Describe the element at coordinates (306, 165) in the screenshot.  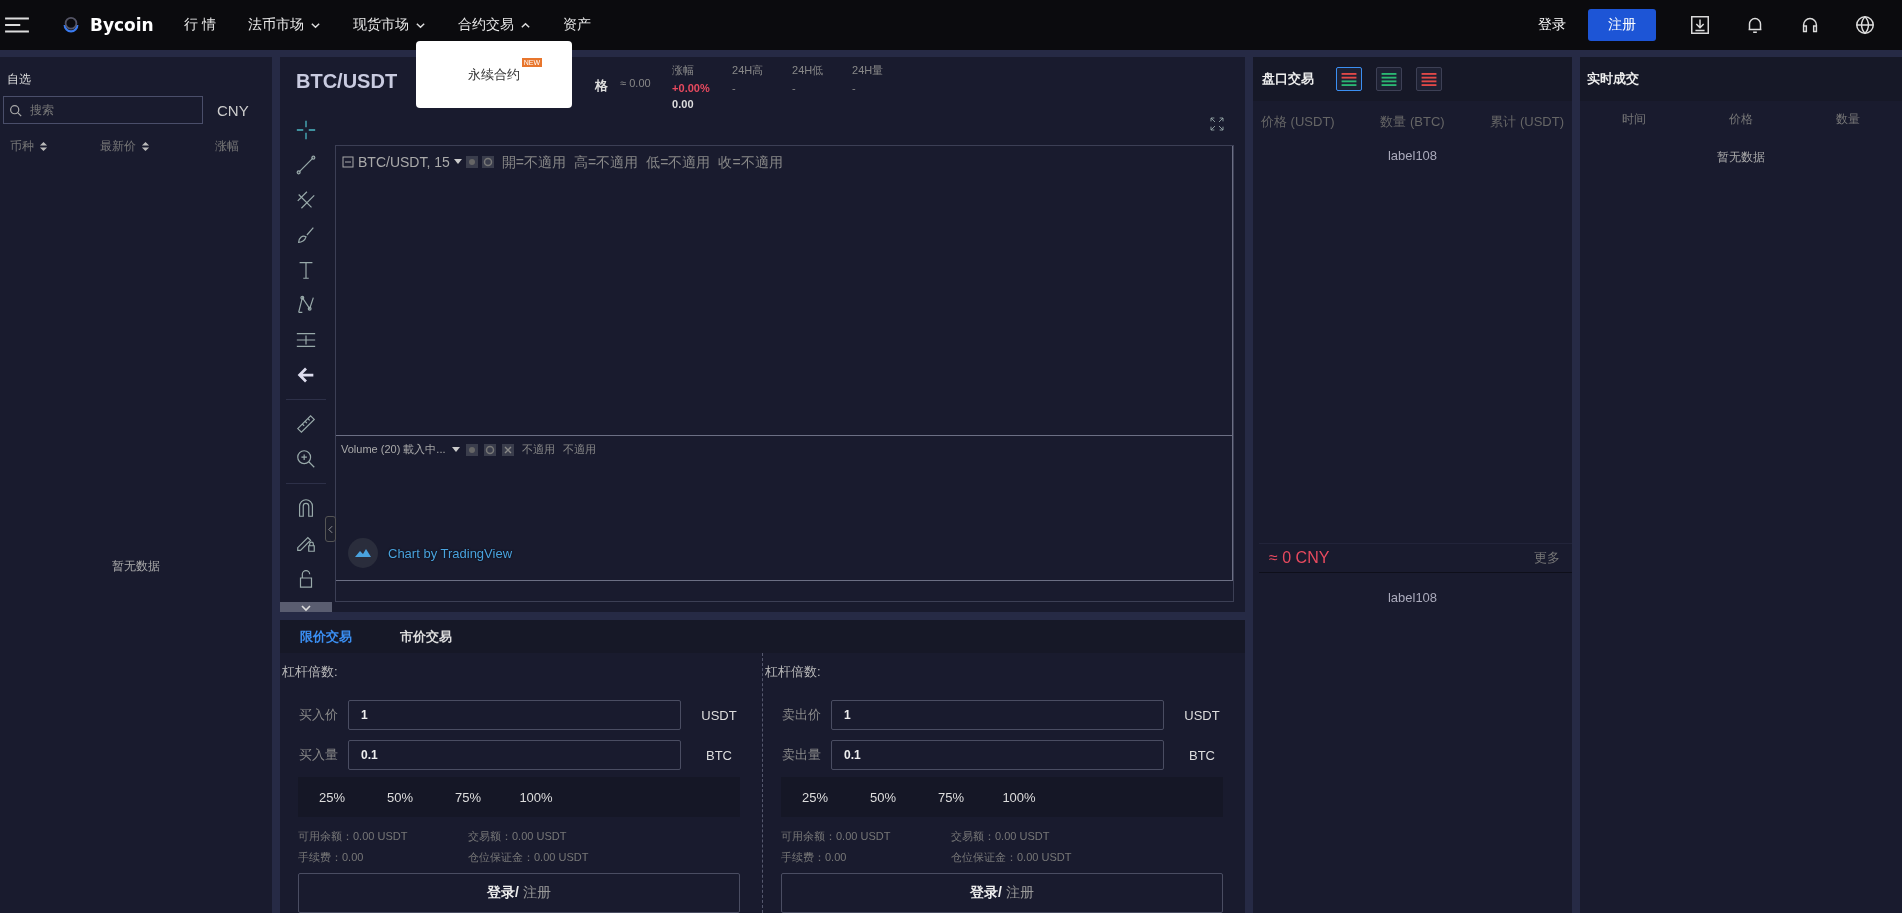
I see `line-icon` at that location.